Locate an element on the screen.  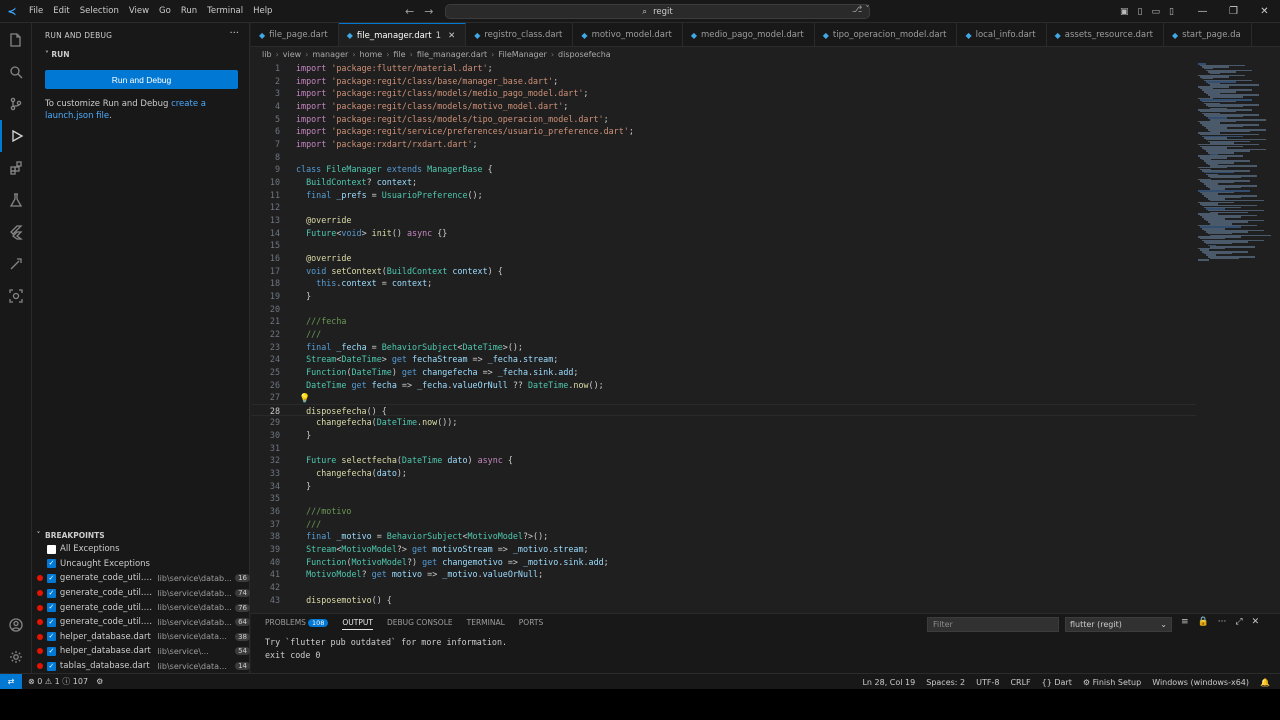
toggle-panel-icon: ▭ is located at coordinates (1155, 12).